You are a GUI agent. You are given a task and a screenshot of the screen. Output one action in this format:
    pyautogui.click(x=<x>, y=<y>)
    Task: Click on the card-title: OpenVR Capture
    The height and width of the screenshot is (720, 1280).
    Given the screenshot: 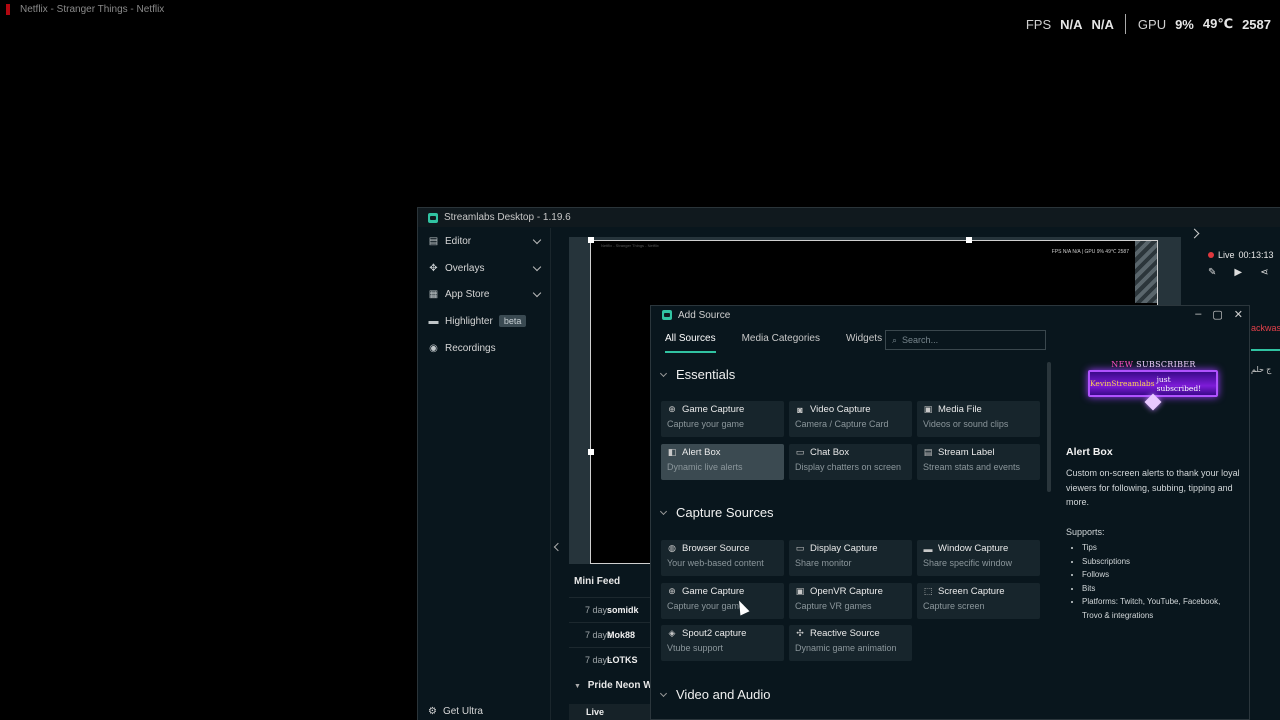 What is the action you would take?
    pyautogui.click(x=846, y=591)
    